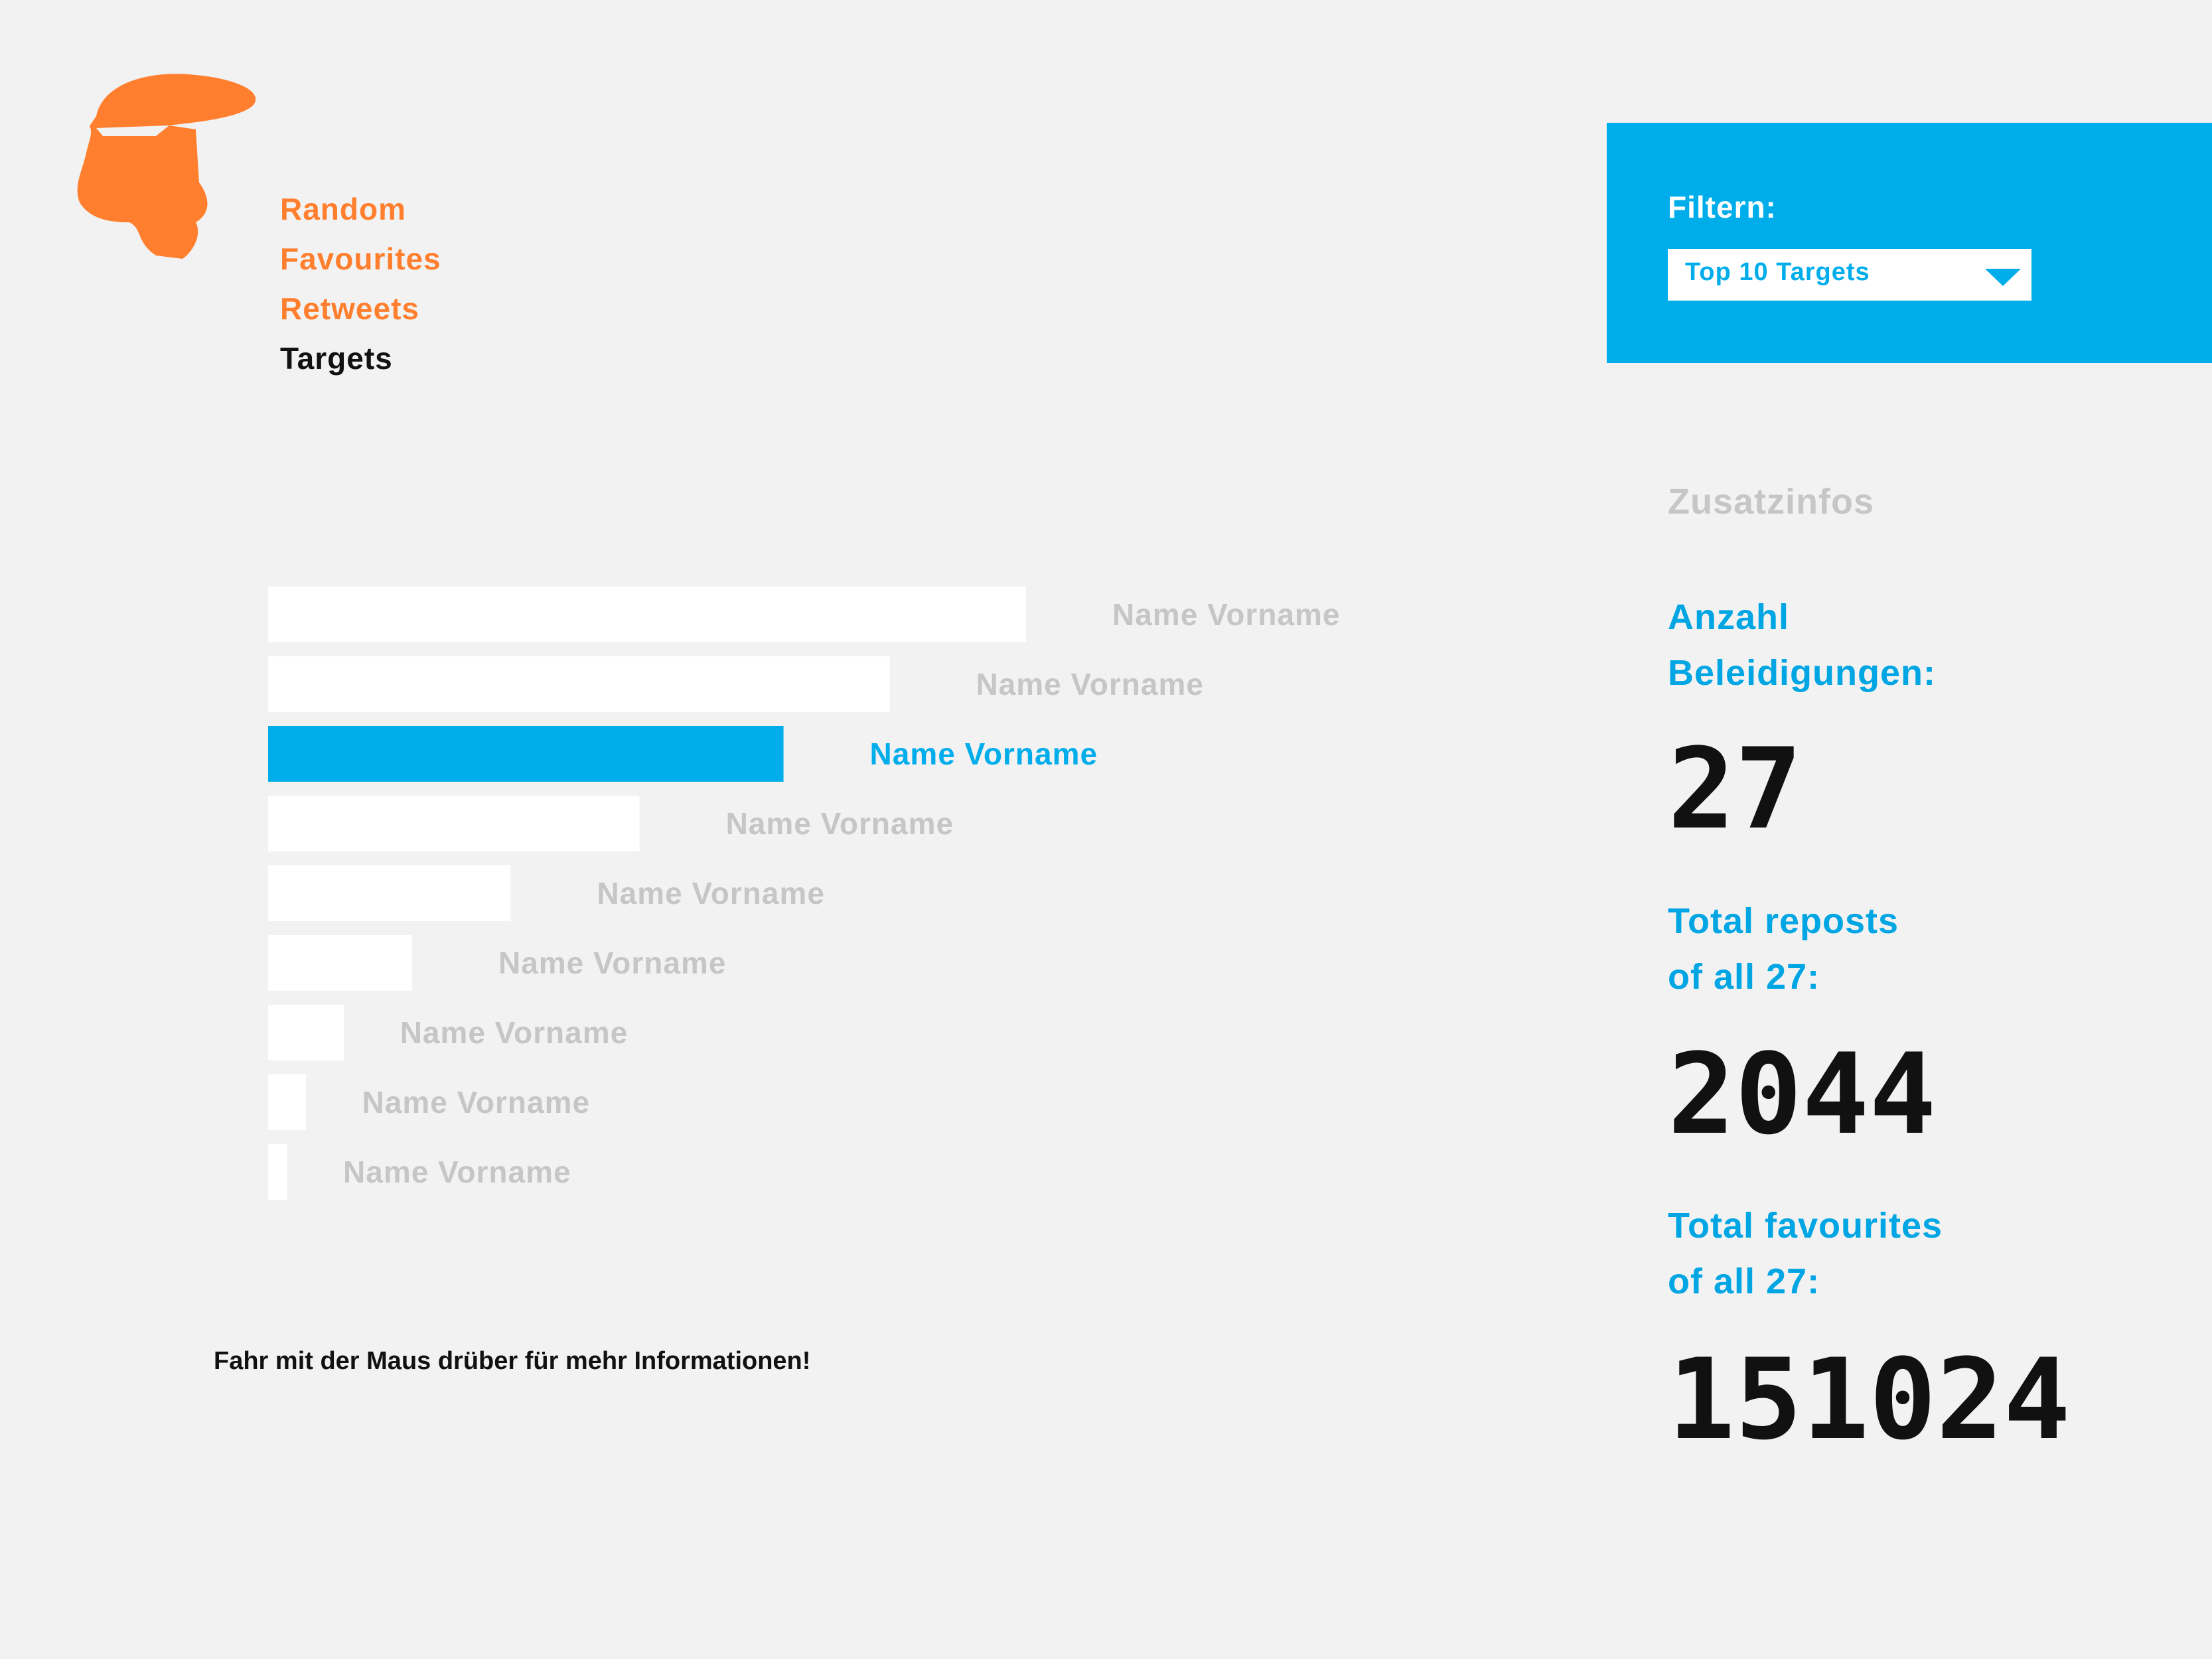  What do you see at coordinates (711, 893) in the screenshot?
I see `bar-label-5: Name Vorname` at bounding box center [711, 893].